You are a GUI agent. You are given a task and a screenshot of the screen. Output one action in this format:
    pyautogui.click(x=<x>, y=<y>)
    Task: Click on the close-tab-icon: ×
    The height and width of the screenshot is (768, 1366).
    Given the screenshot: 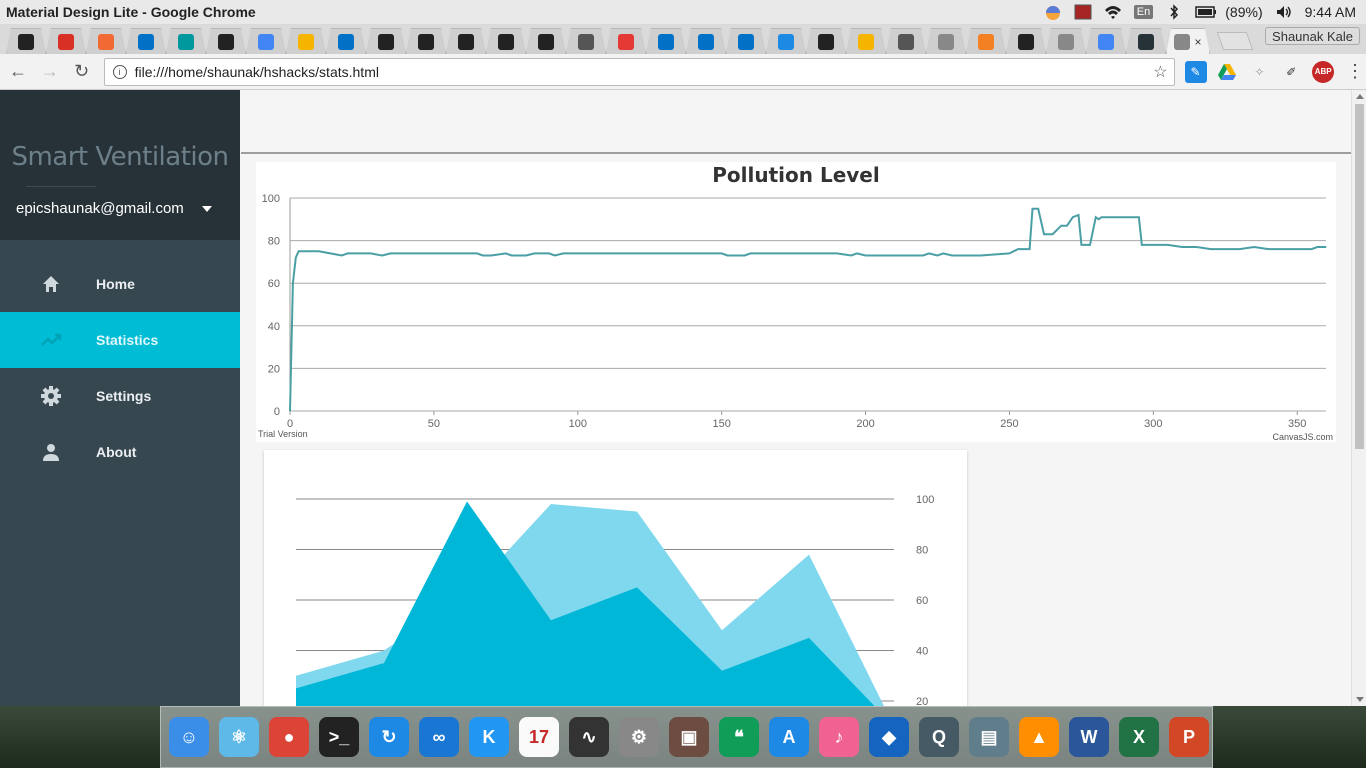 What is the action you would take?
    pyautogui.click(x=1197, y=42)
    